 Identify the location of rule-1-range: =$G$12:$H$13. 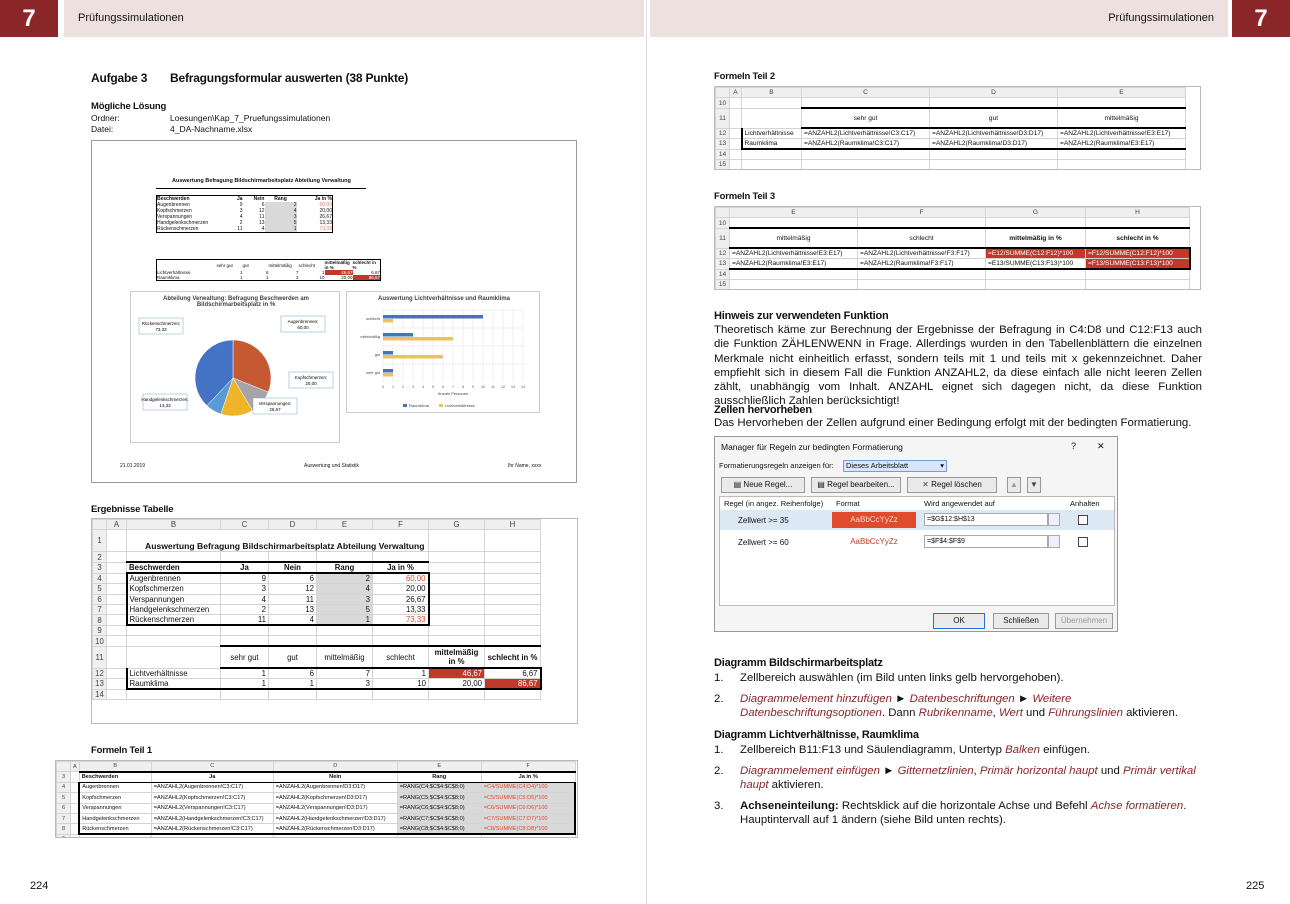
(986, 519).